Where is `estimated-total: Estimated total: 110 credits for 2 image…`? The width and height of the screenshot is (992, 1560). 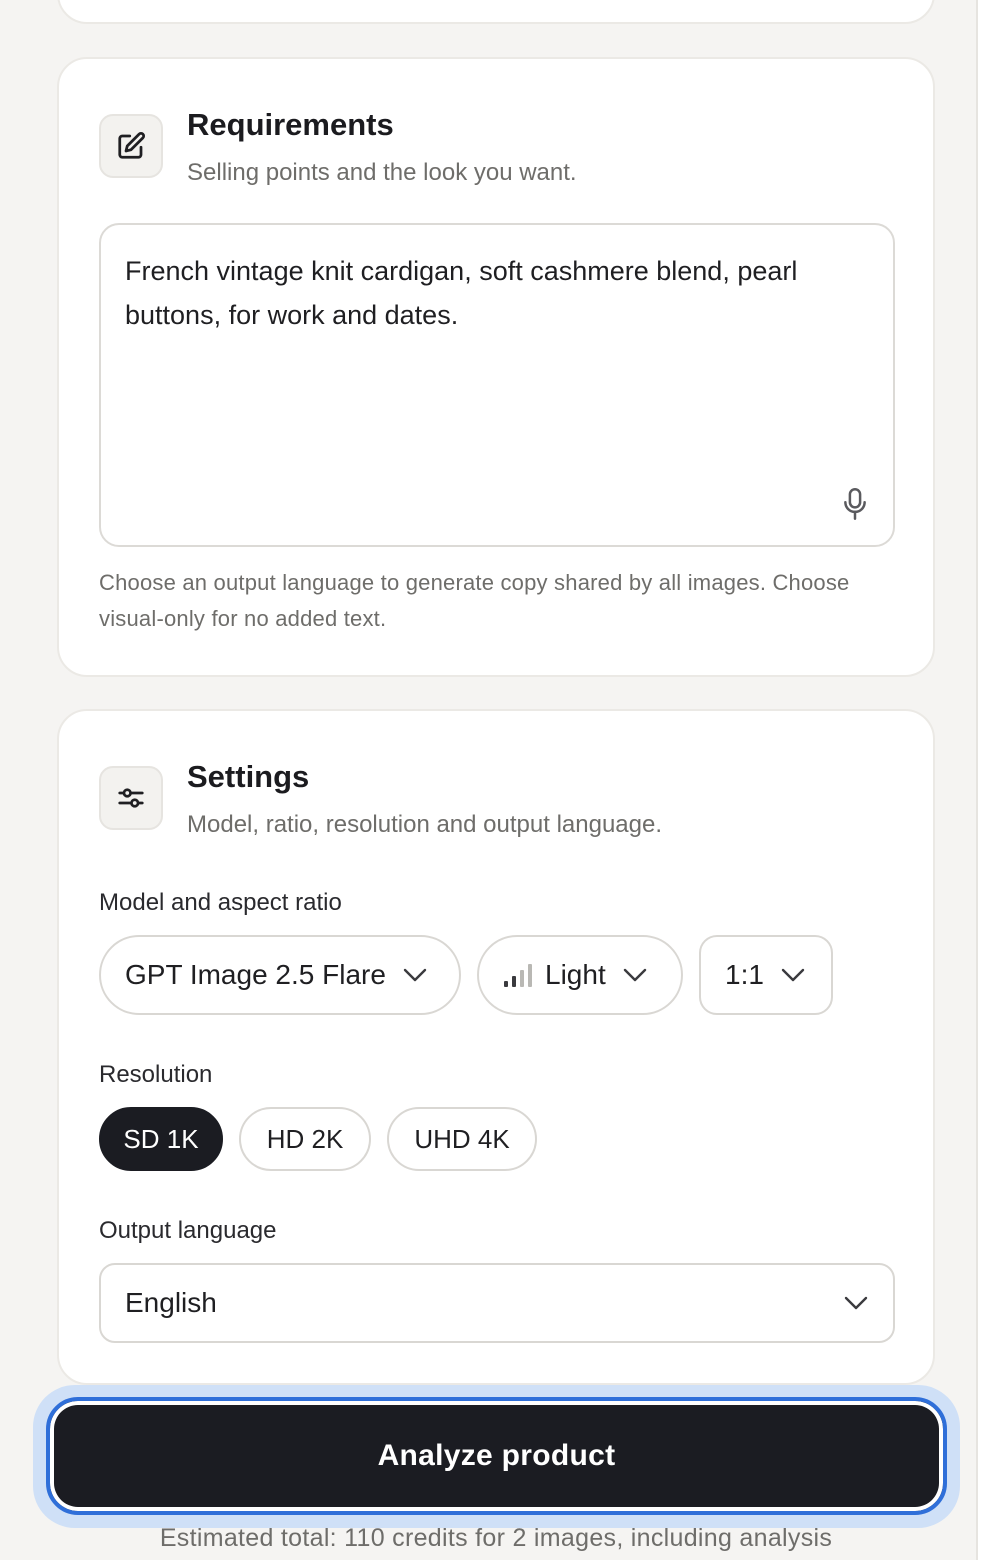
estimated-total: Estimated total: 110 credits for 2 image… is located at coordinates (496, 1538).